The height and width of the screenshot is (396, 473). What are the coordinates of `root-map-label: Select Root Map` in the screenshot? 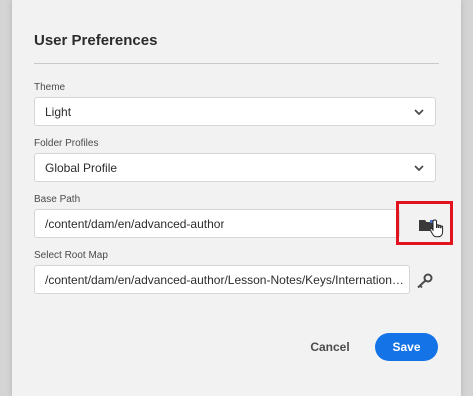 It's located at (71, 255).